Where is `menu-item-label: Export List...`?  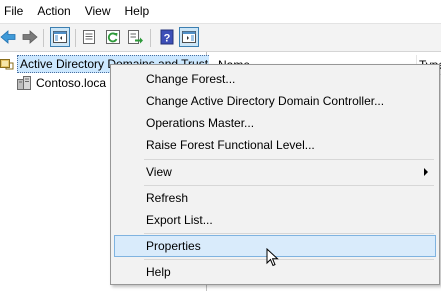 menu-item-label: Export List... is located at coordinates (179, 220).